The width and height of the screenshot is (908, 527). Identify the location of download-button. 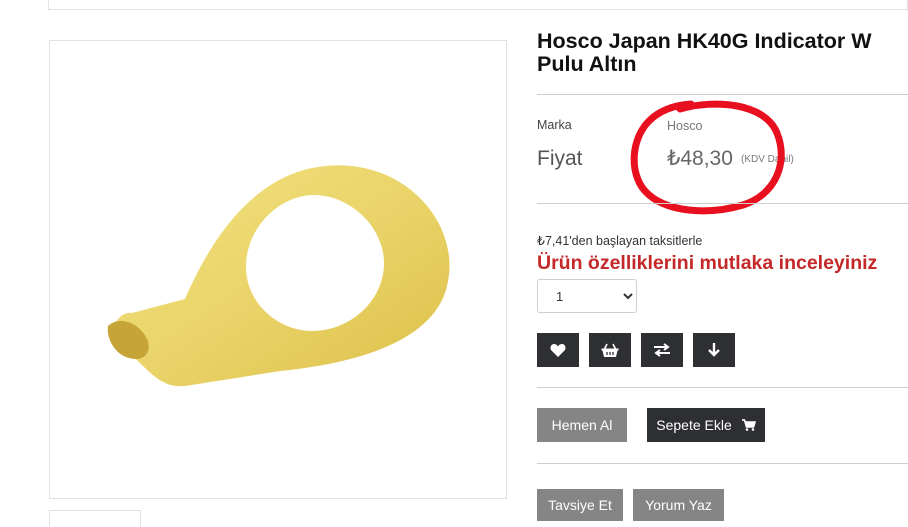
(714, 350).